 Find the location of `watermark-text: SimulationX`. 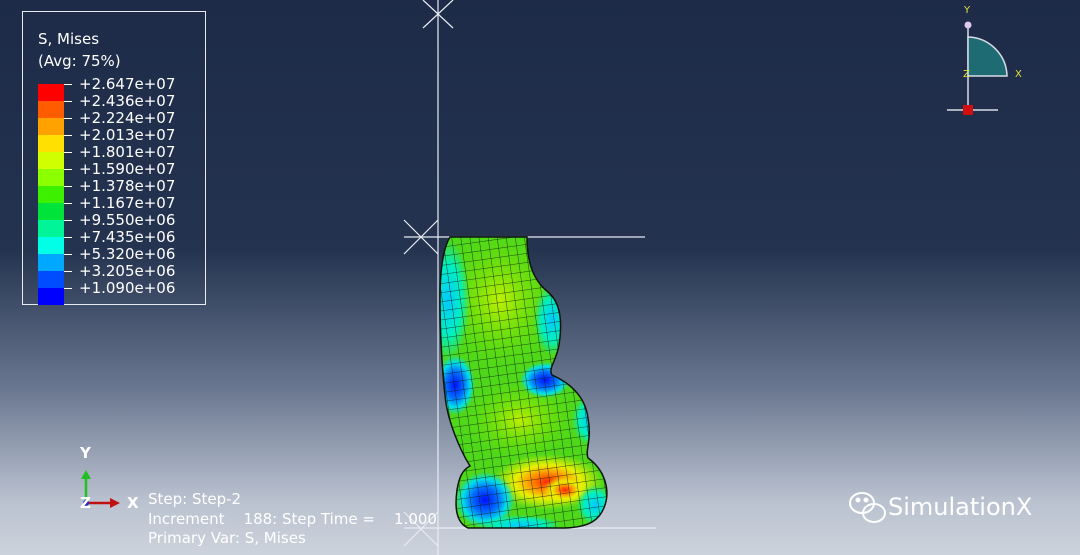

watermark-text: SimulationX is located at coordinates (960, 507).